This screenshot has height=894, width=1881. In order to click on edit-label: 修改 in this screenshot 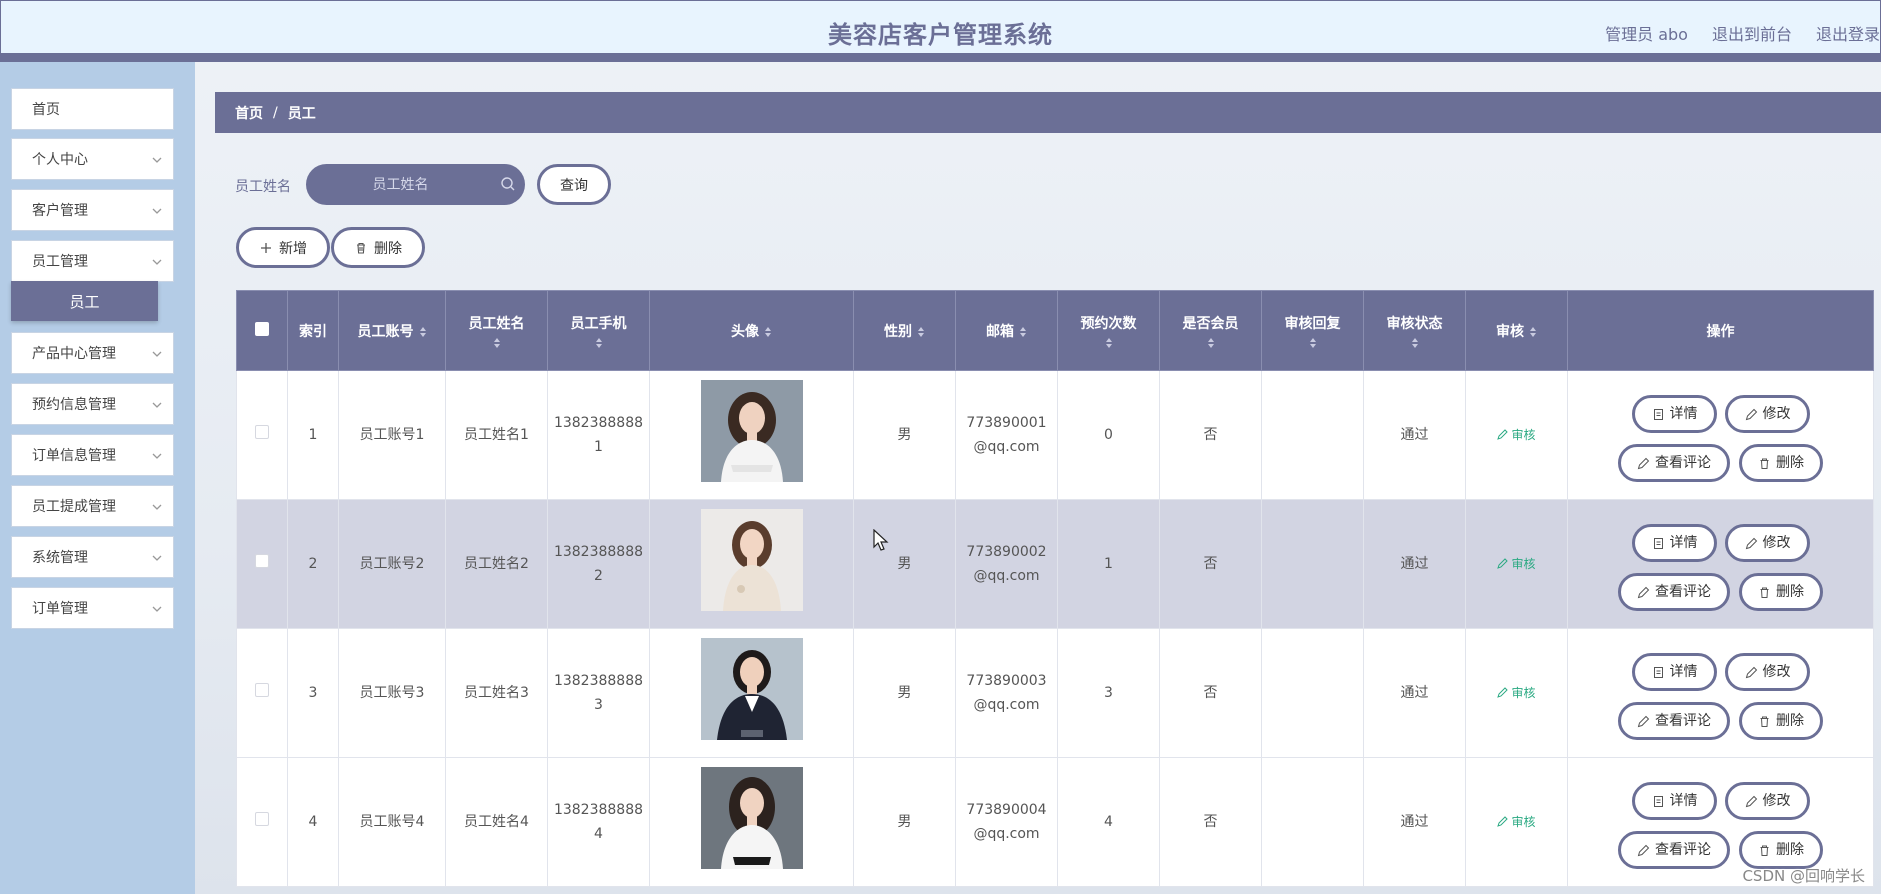, I will do `click(1776, 672)`.